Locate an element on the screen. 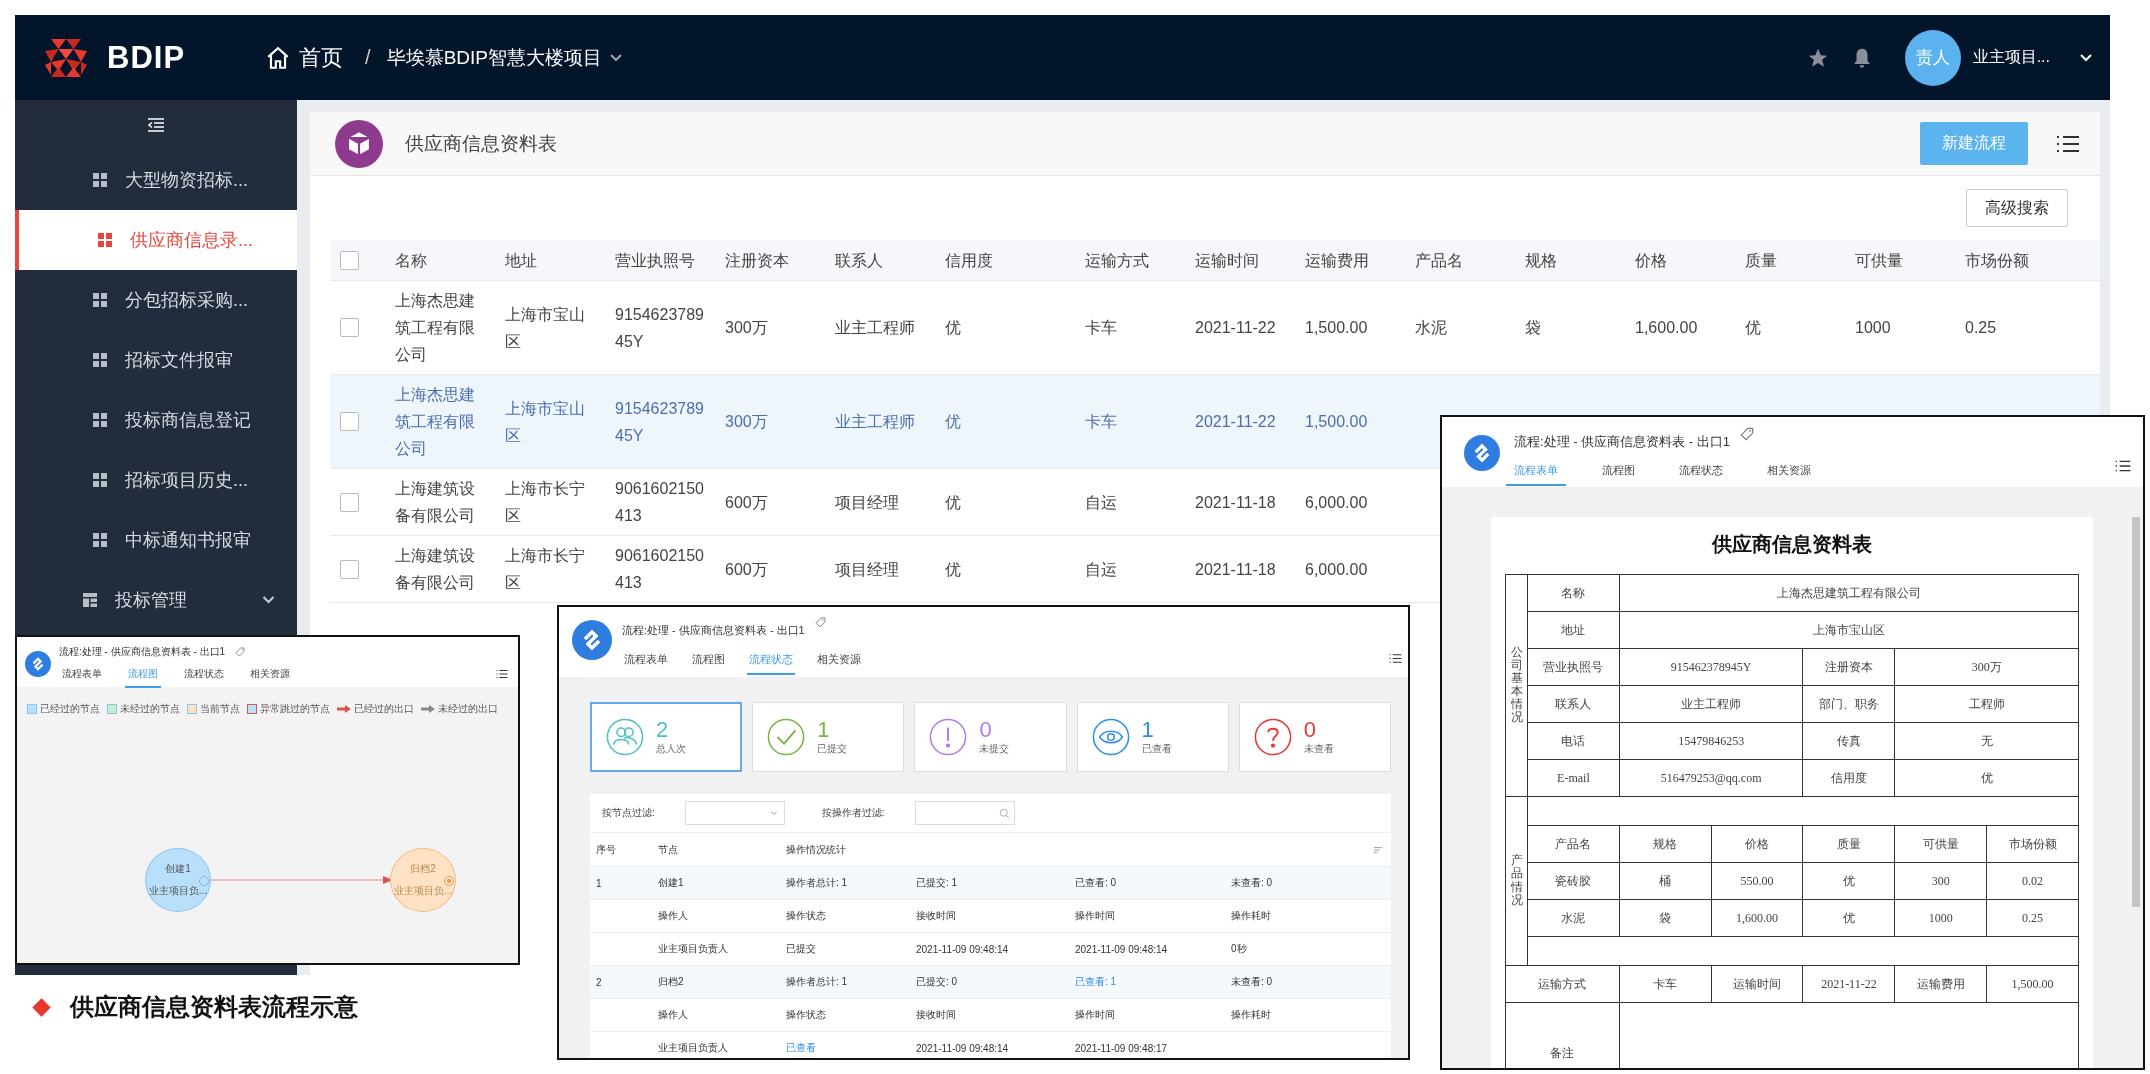 Image resolution: width=2150 pixels, height=1074 pixels. table-cell: 1000 is located at coordinates (1873, 327).